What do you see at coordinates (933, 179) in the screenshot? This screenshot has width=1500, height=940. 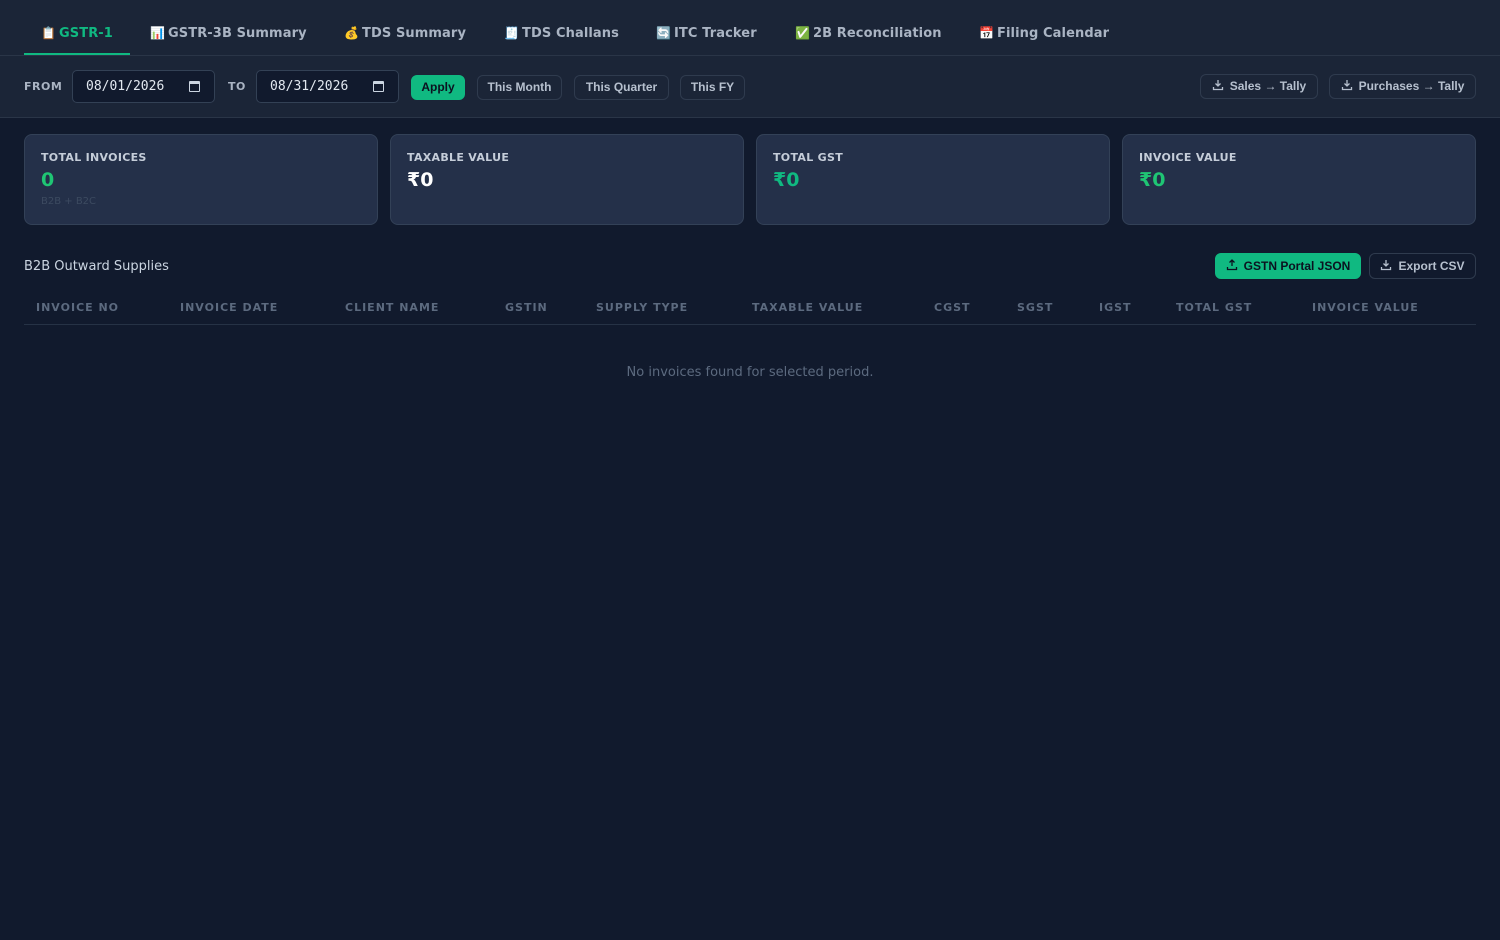 I see `total-gst-card: TOTAL GST ₹0` at bounding box center [933, 179].